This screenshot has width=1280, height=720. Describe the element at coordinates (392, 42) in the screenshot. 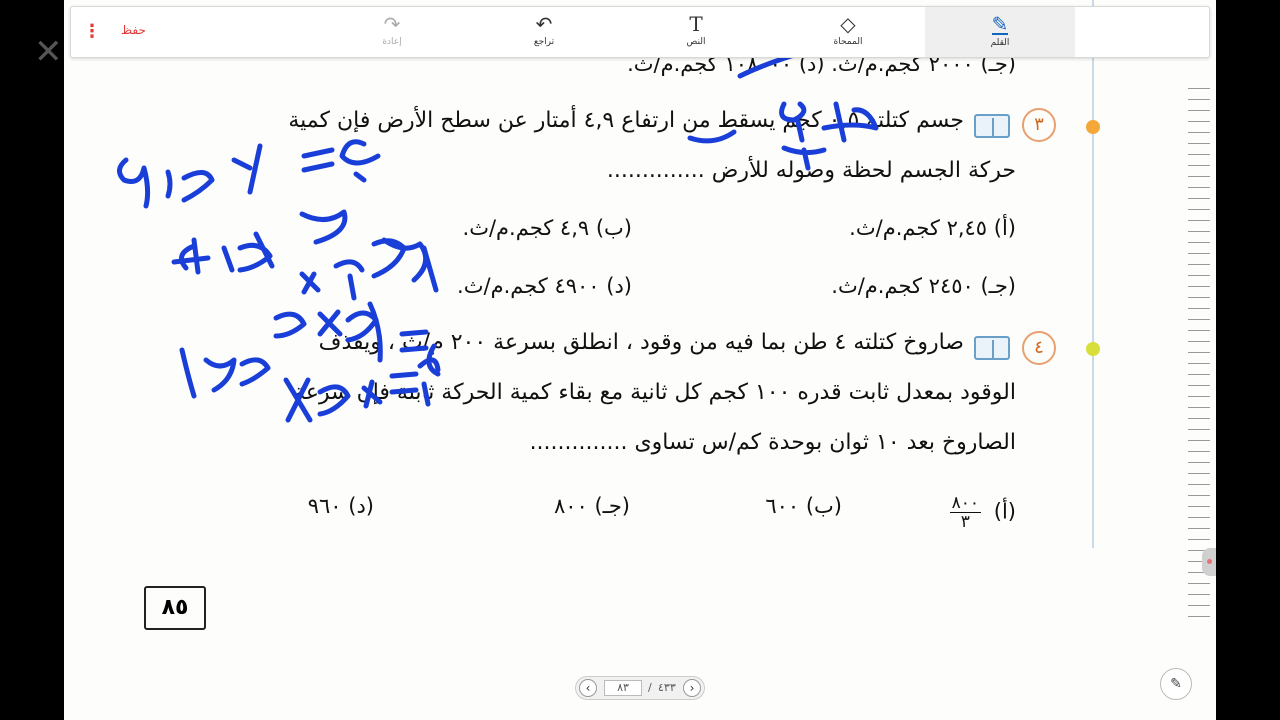

I see `redo-label: إعادة` at that location.